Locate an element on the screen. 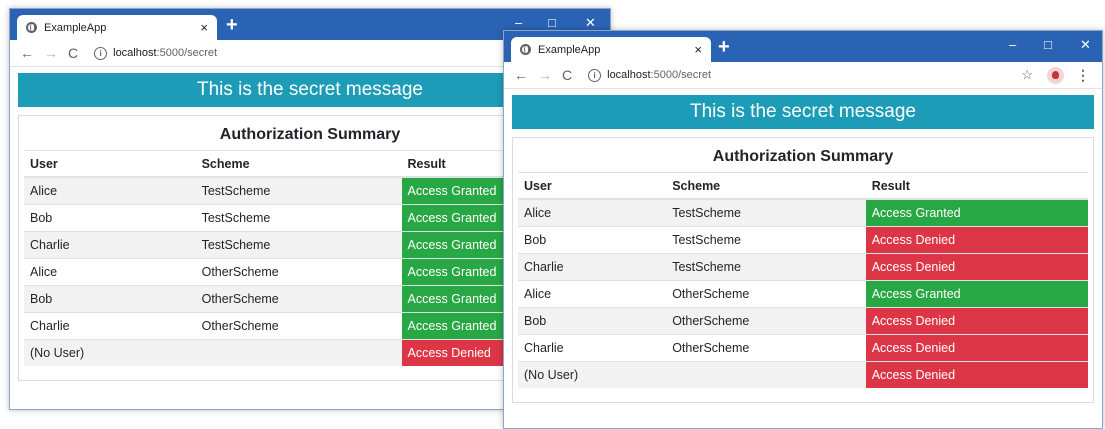  table-row: Charlie OtherScheme Access Denied is located at coordinates (803, 348).